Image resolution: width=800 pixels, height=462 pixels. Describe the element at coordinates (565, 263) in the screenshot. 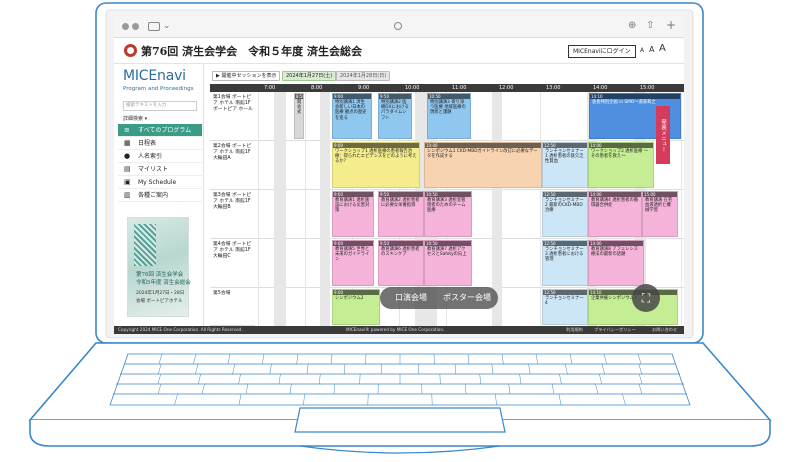

I see `session-block: 12:50 ランチョンセミナー3 透析患者における管理` at that location.